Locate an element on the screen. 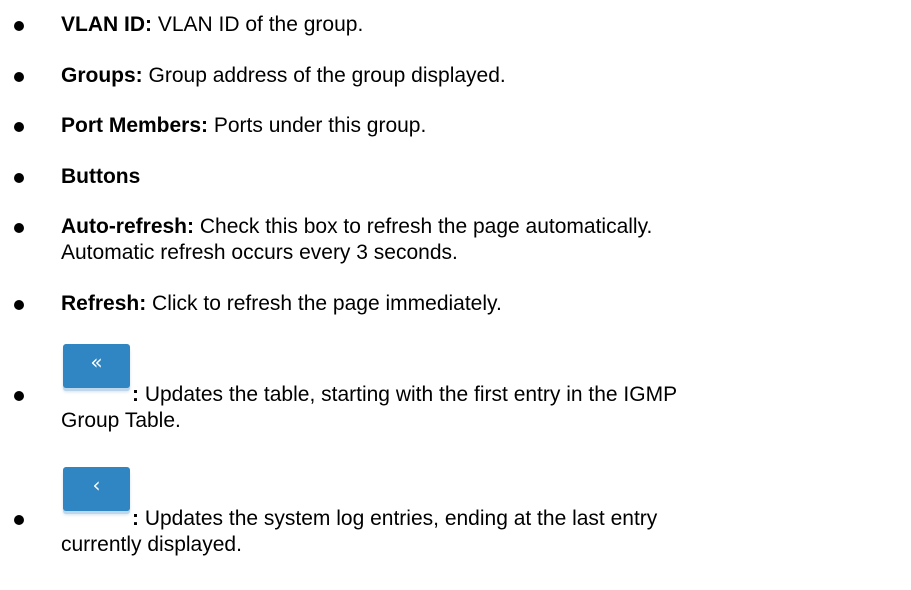 Image resolution: width=911 pixels, height=590 pixels. term-description: VLAN ID of the group. is located at coordinates (258, 24).